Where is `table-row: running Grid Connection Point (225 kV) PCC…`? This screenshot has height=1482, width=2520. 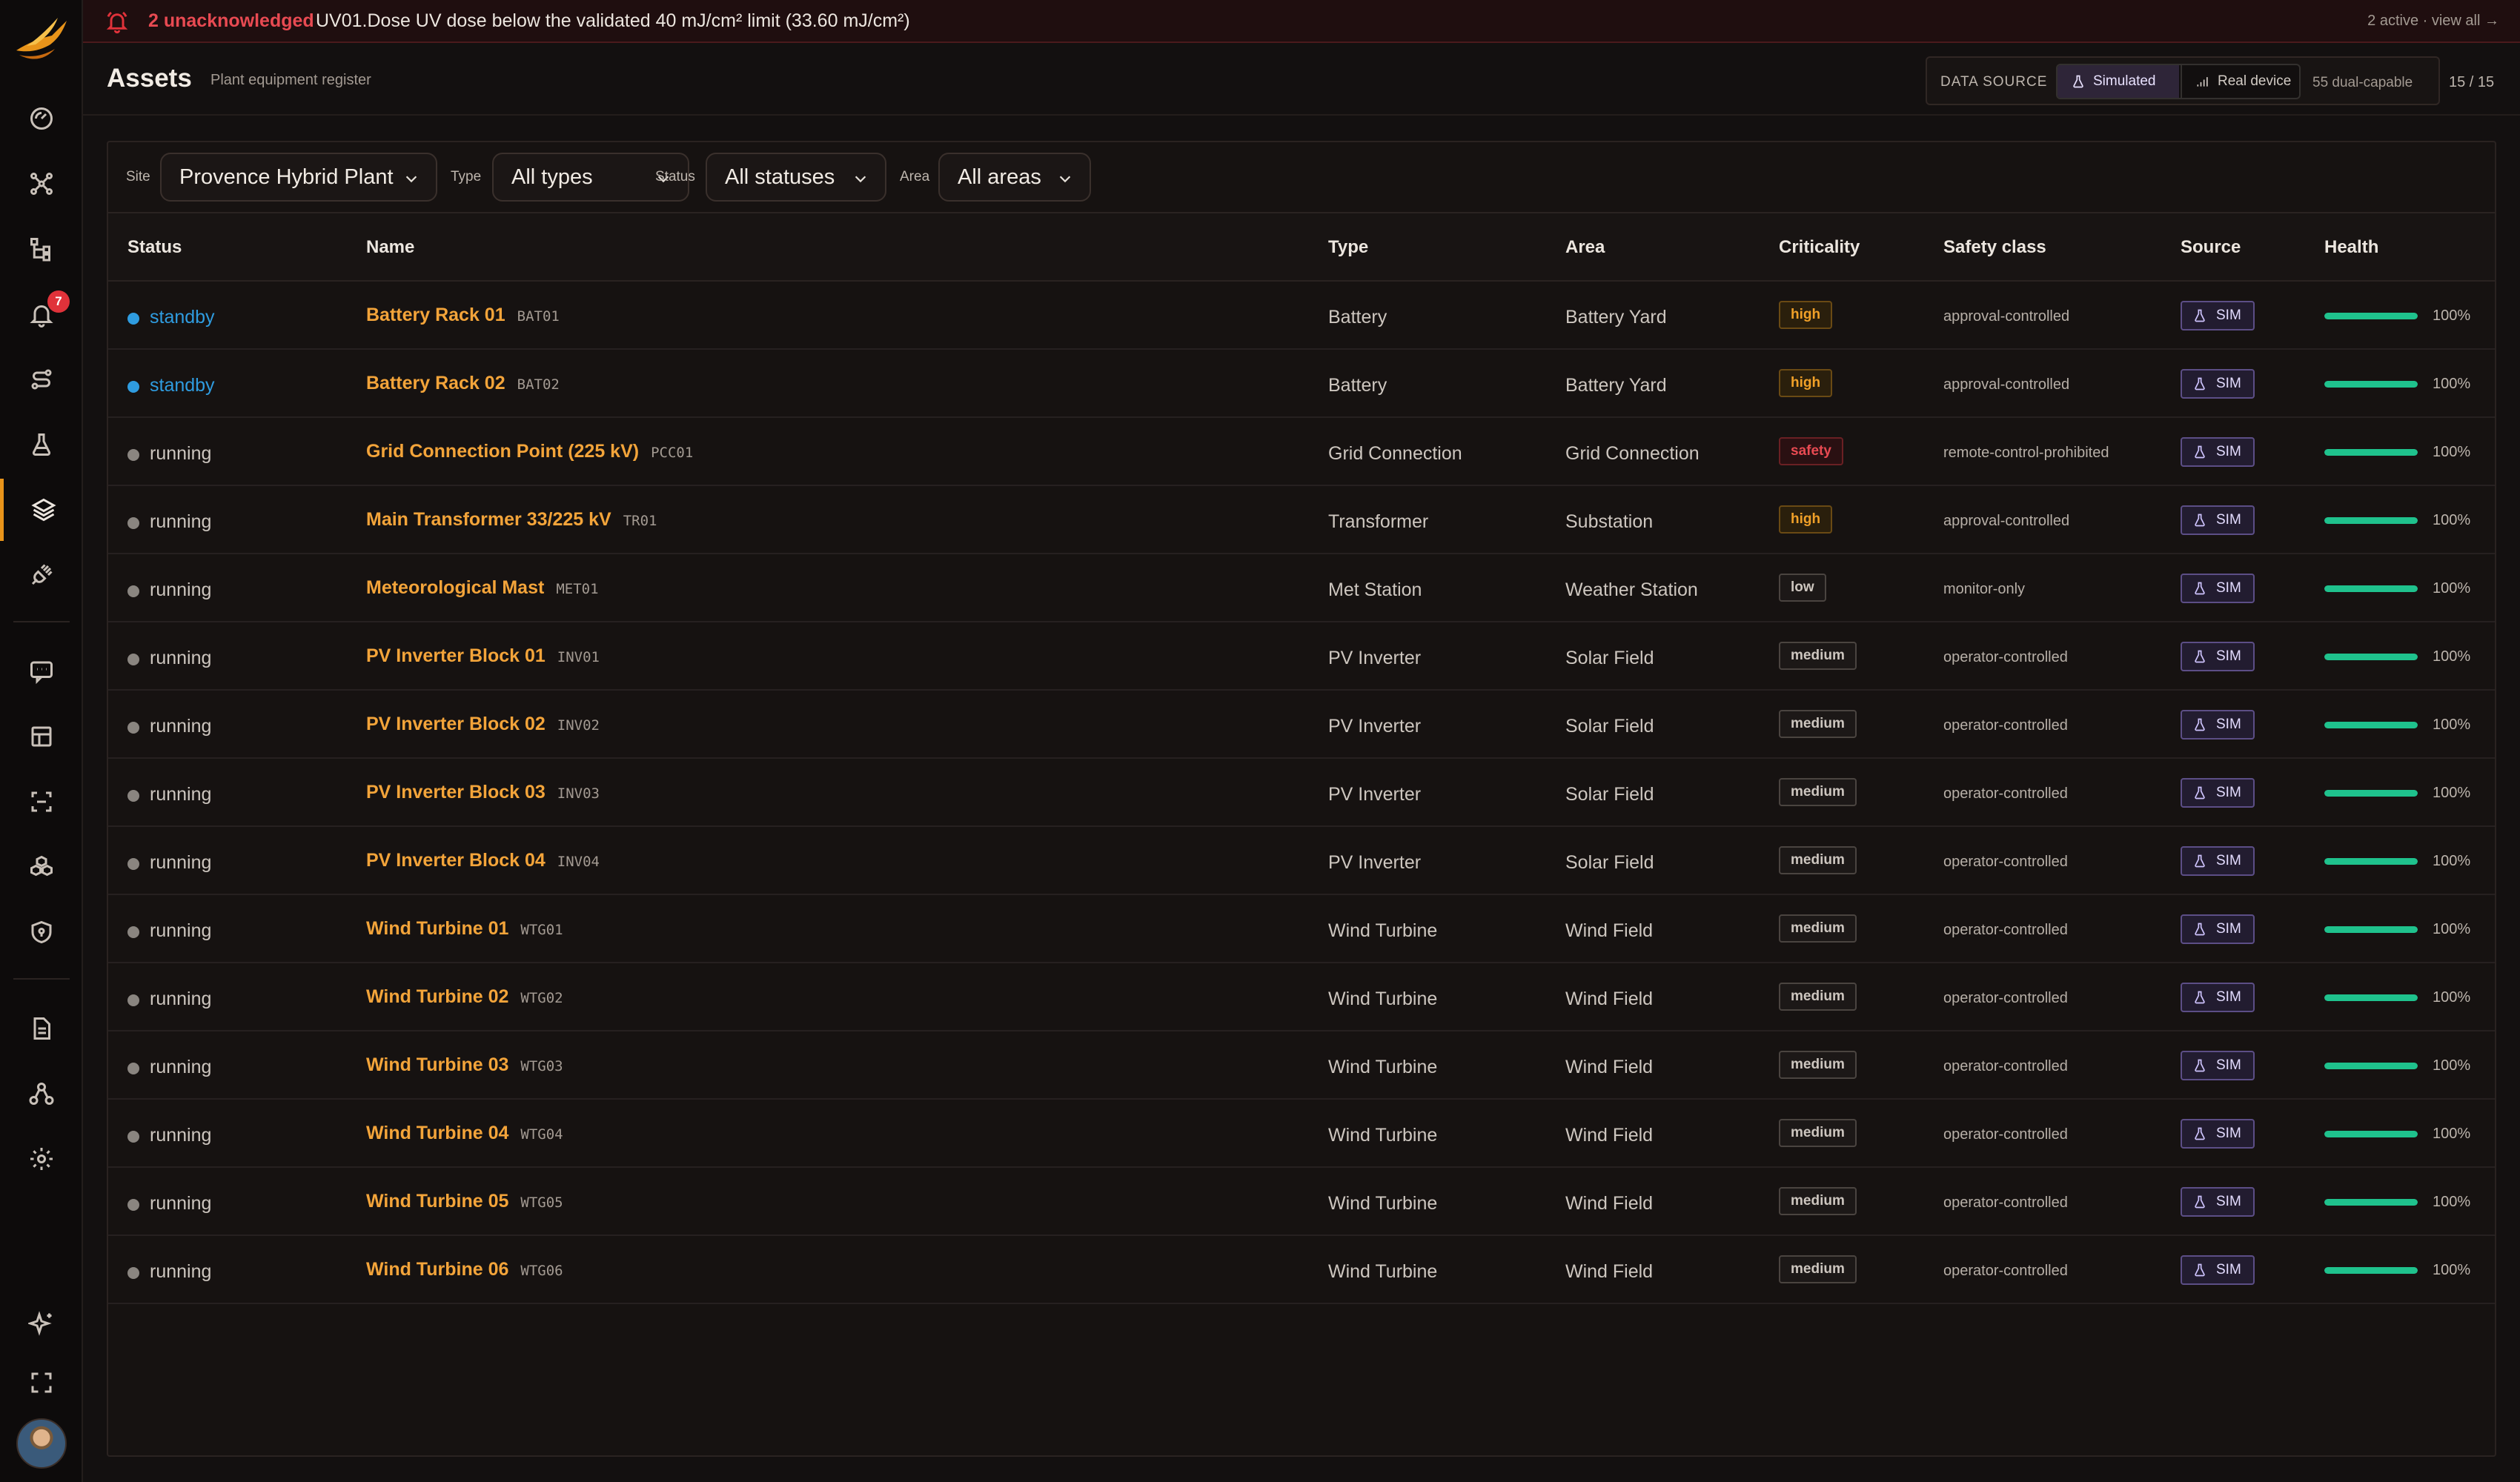
table-row: running Grid Connection Point (225 kV) PCC… is located at coordinates (1302, 452).